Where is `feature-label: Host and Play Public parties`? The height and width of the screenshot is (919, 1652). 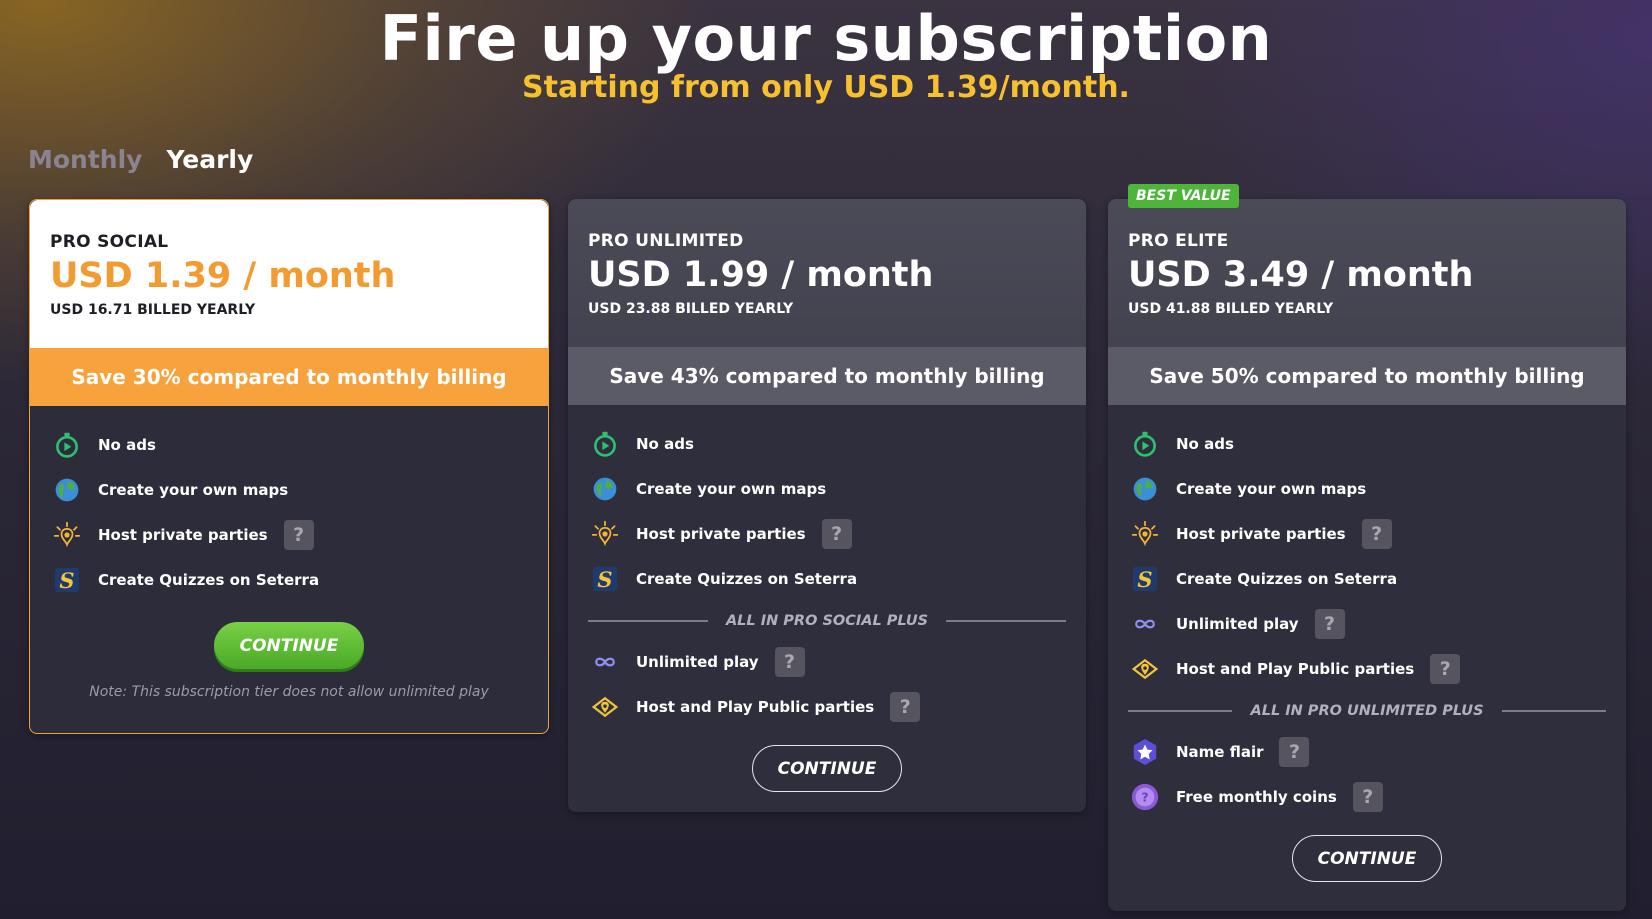 feature-label: Host and Play Public parties is located at coordinates (1295, 668).